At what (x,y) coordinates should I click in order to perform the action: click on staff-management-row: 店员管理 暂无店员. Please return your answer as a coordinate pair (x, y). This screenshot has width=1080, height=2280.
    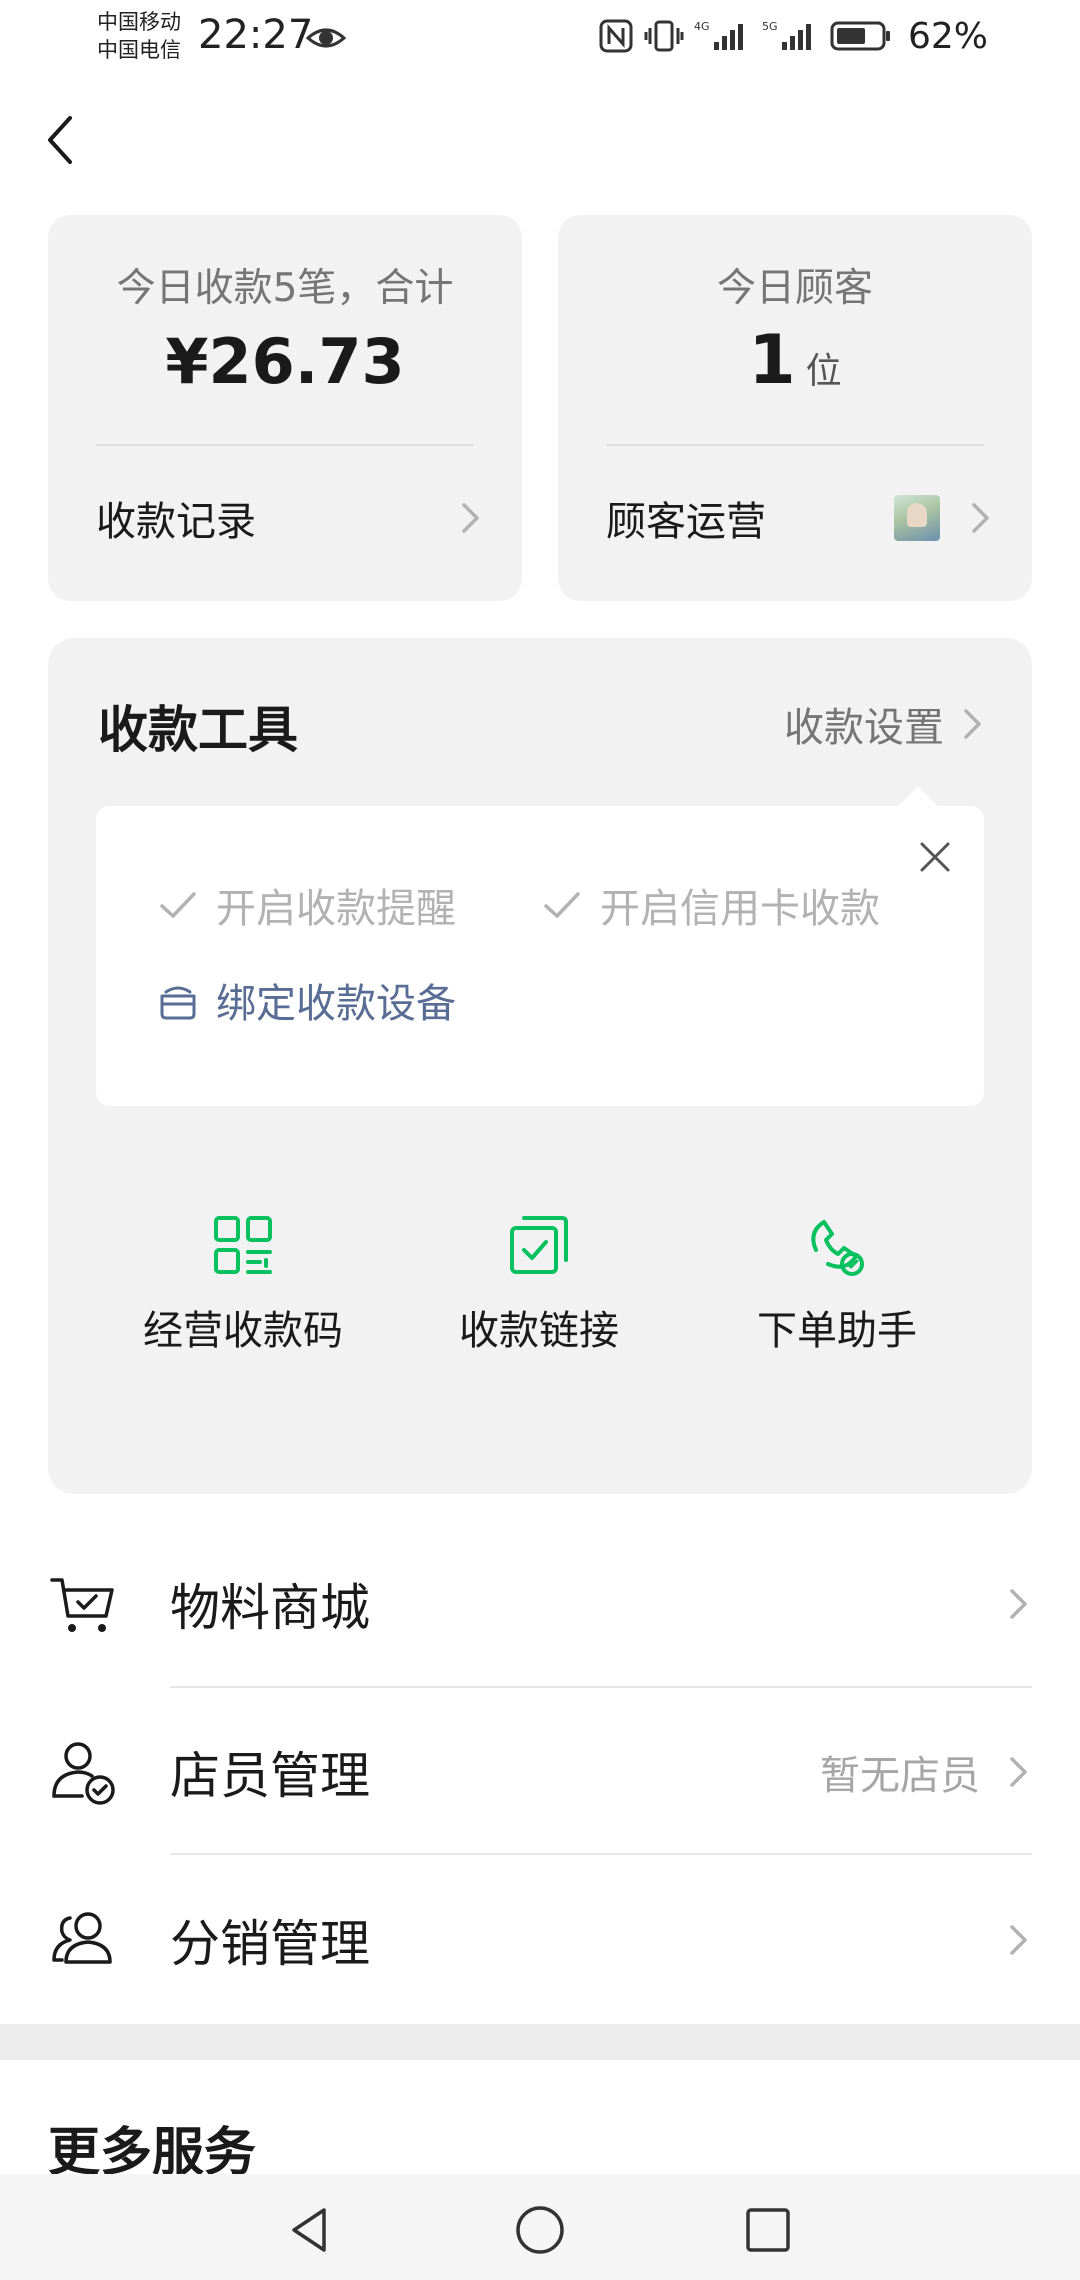
    Looking at the image, I should click on (540, 1772).